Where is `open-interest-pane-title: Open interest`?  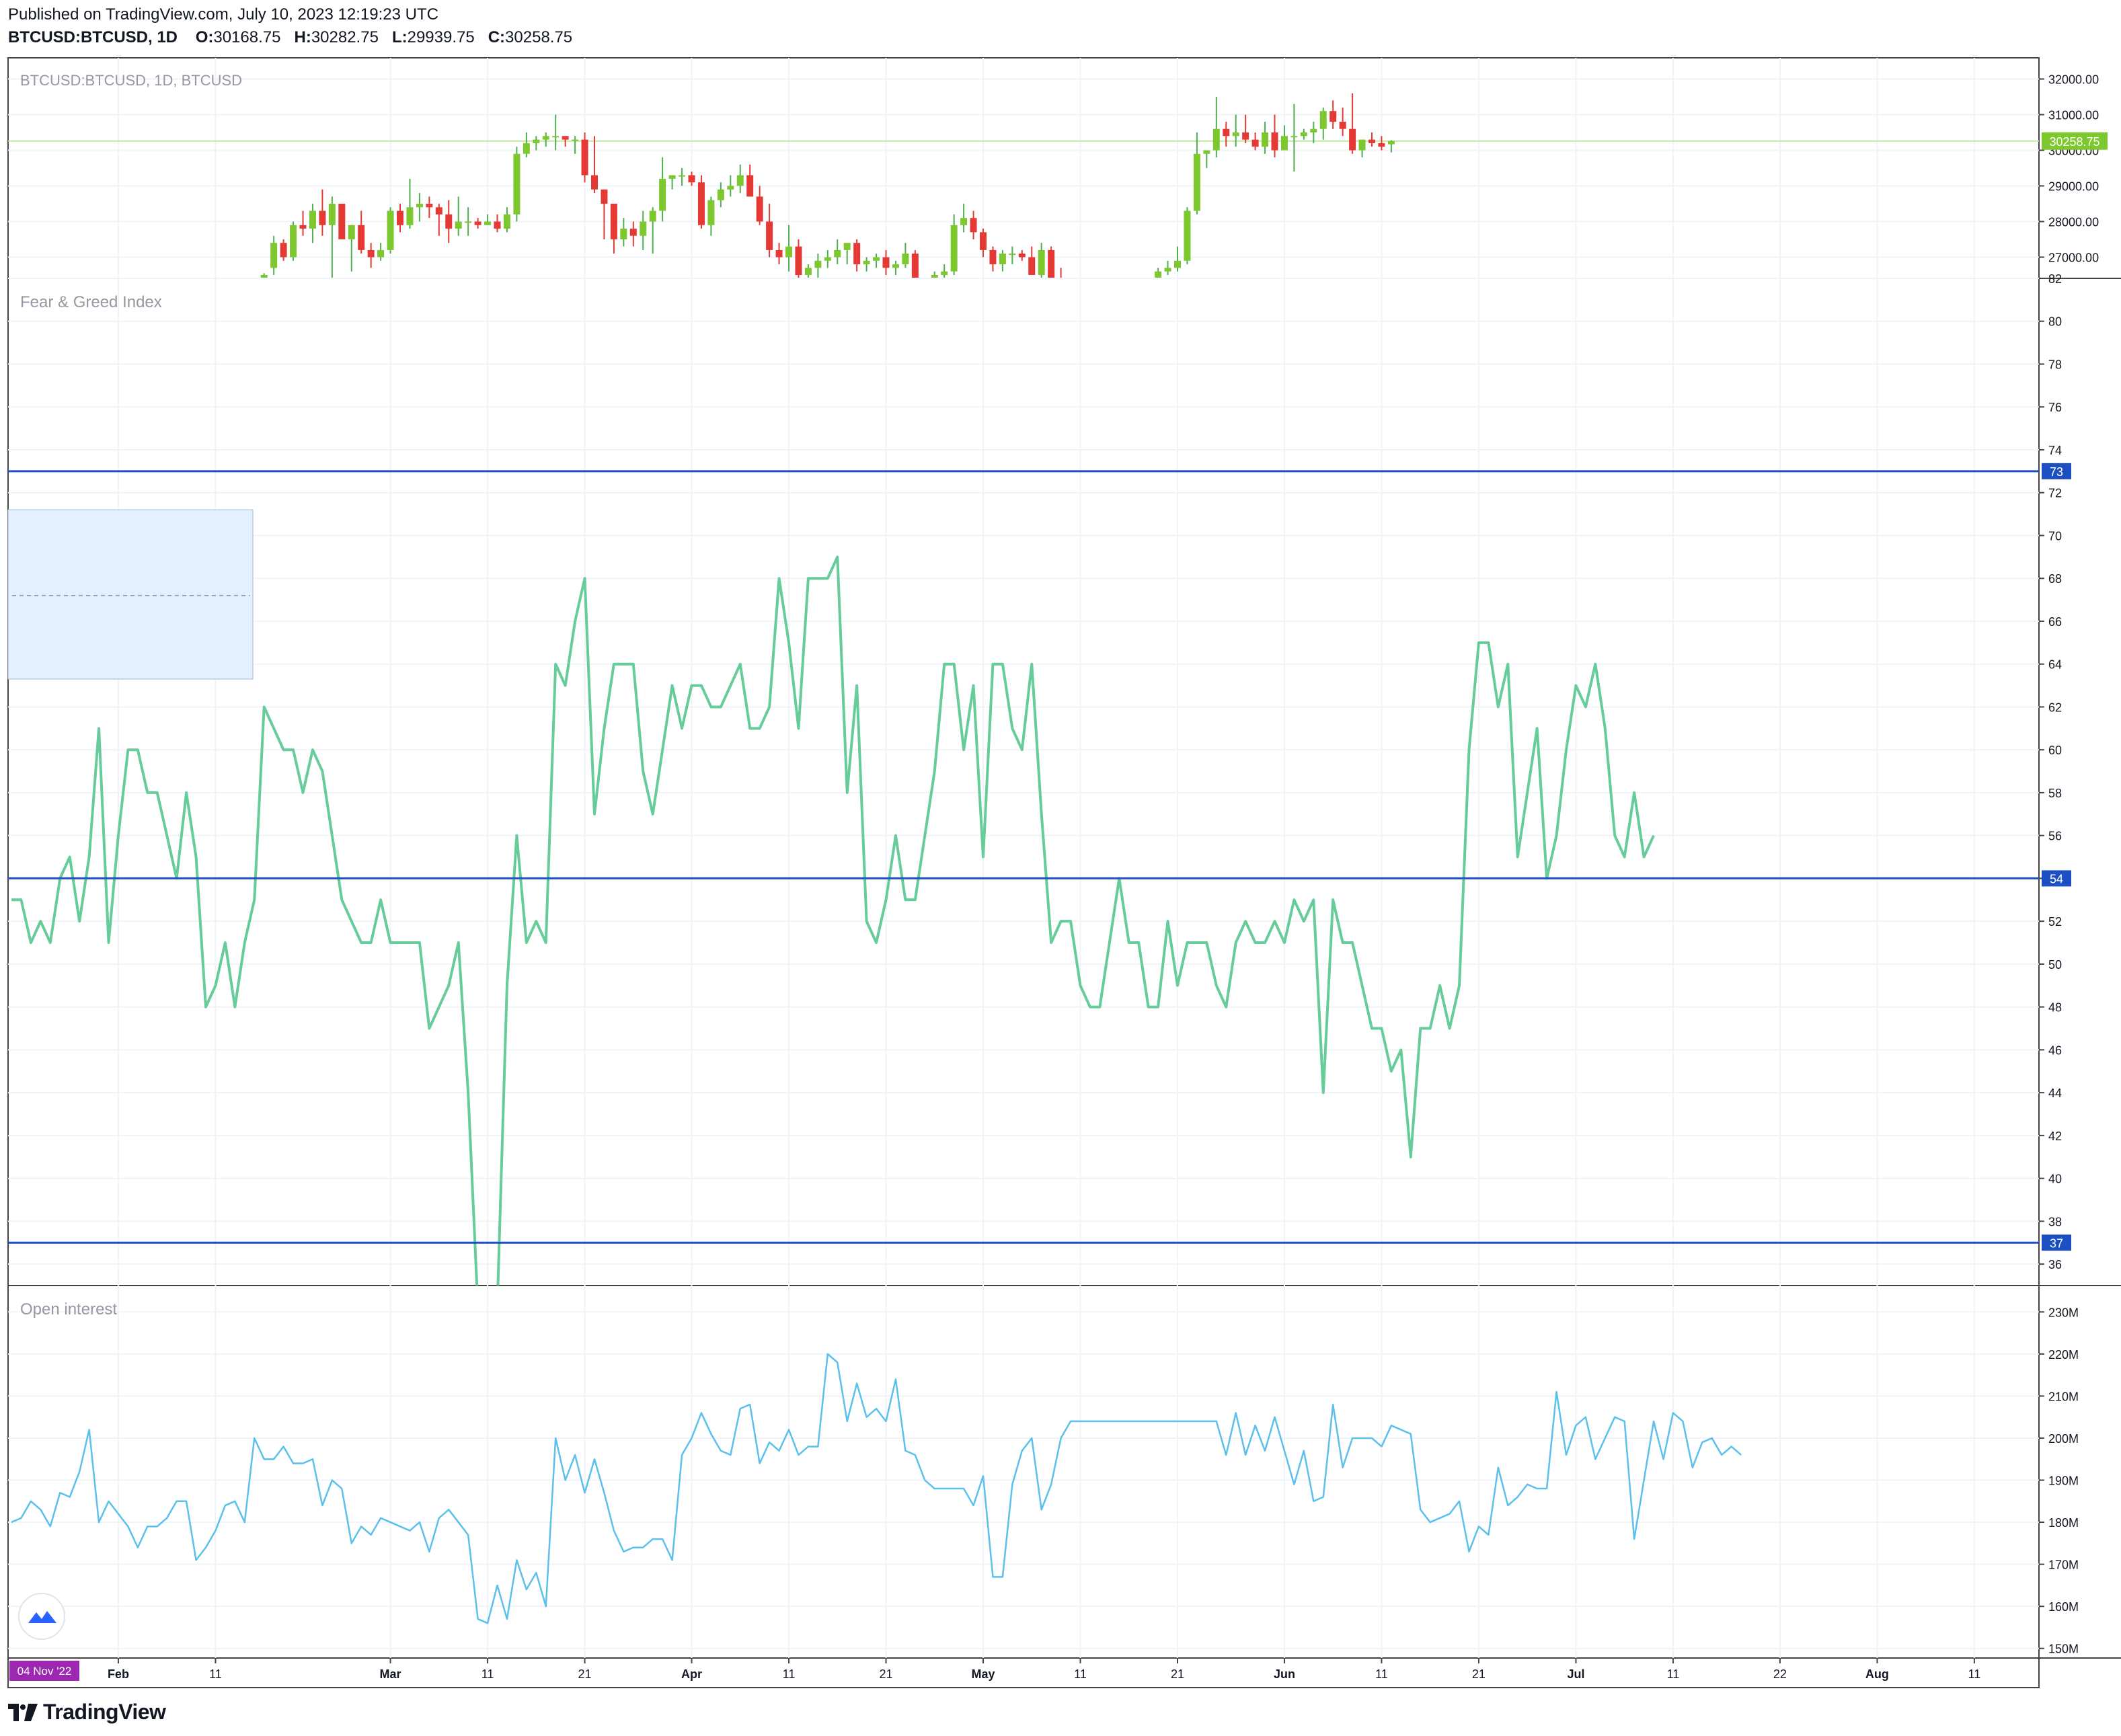
open-interest-pane-title: Open interest is located at coordinates (68, 1309).